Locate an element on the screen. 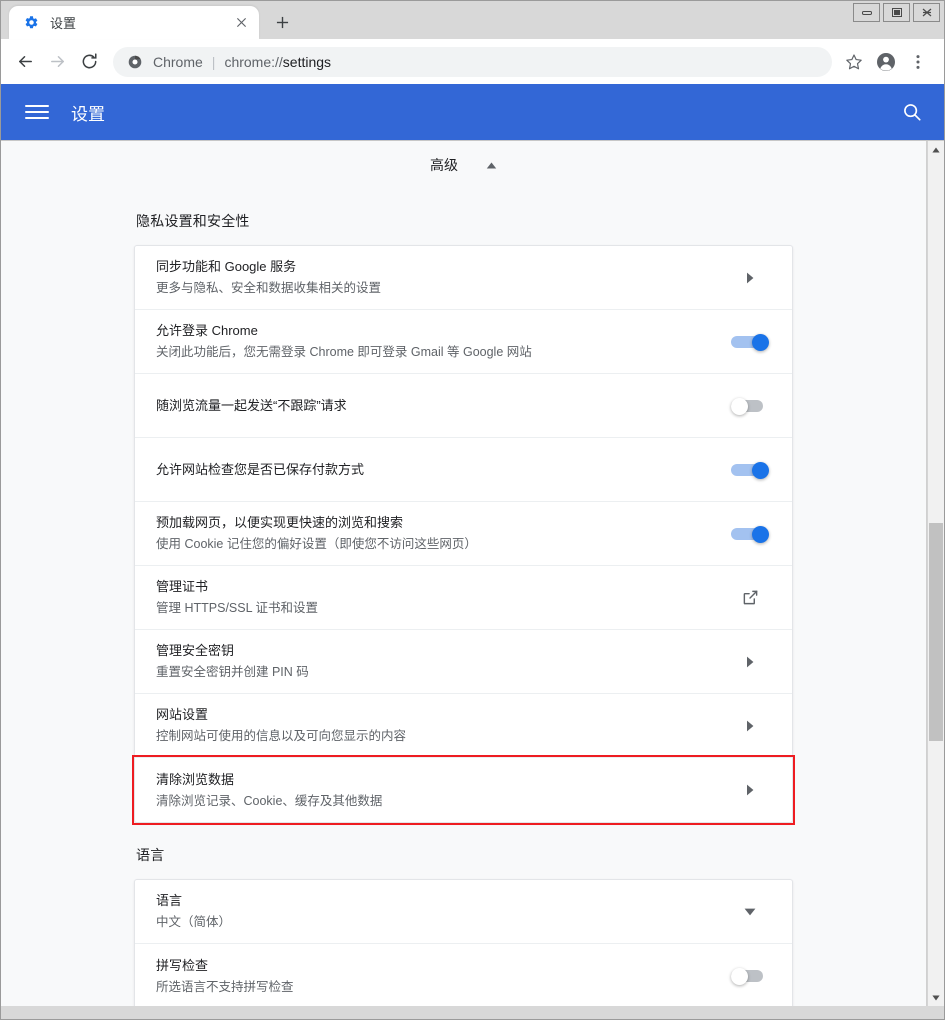 The height and width of the screenshot is (1020, 945). row-subtitle: 清除浏览记录、Cookie、缓存及其他数据 is located at coordinates (269, 800).